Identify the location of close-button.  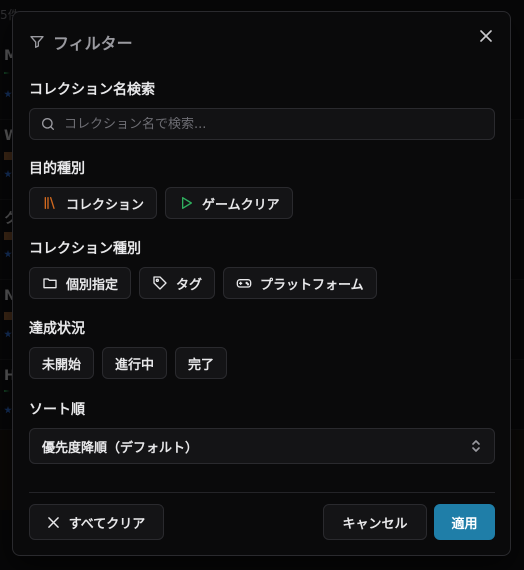
(486, 36).